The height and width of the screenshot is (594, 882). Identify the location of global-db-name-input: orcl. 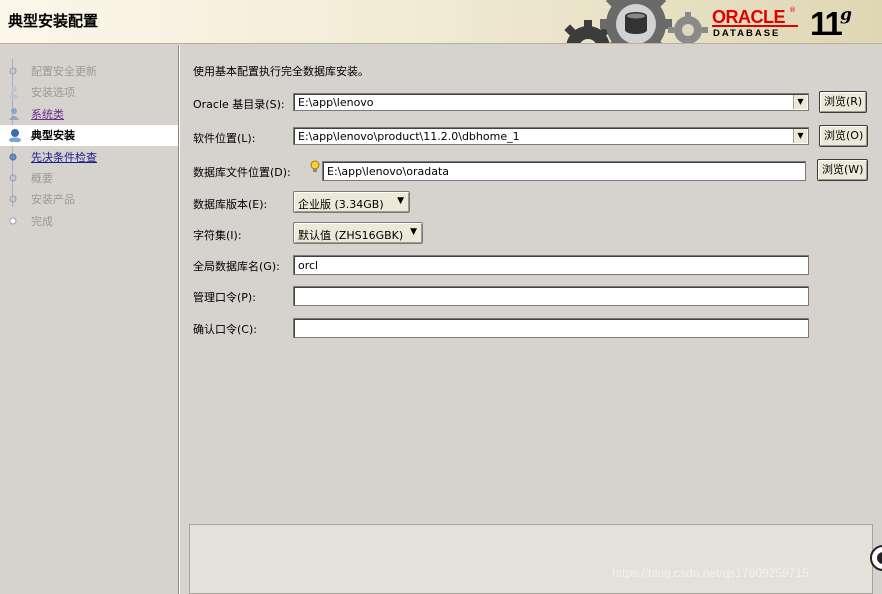
(551, 265).